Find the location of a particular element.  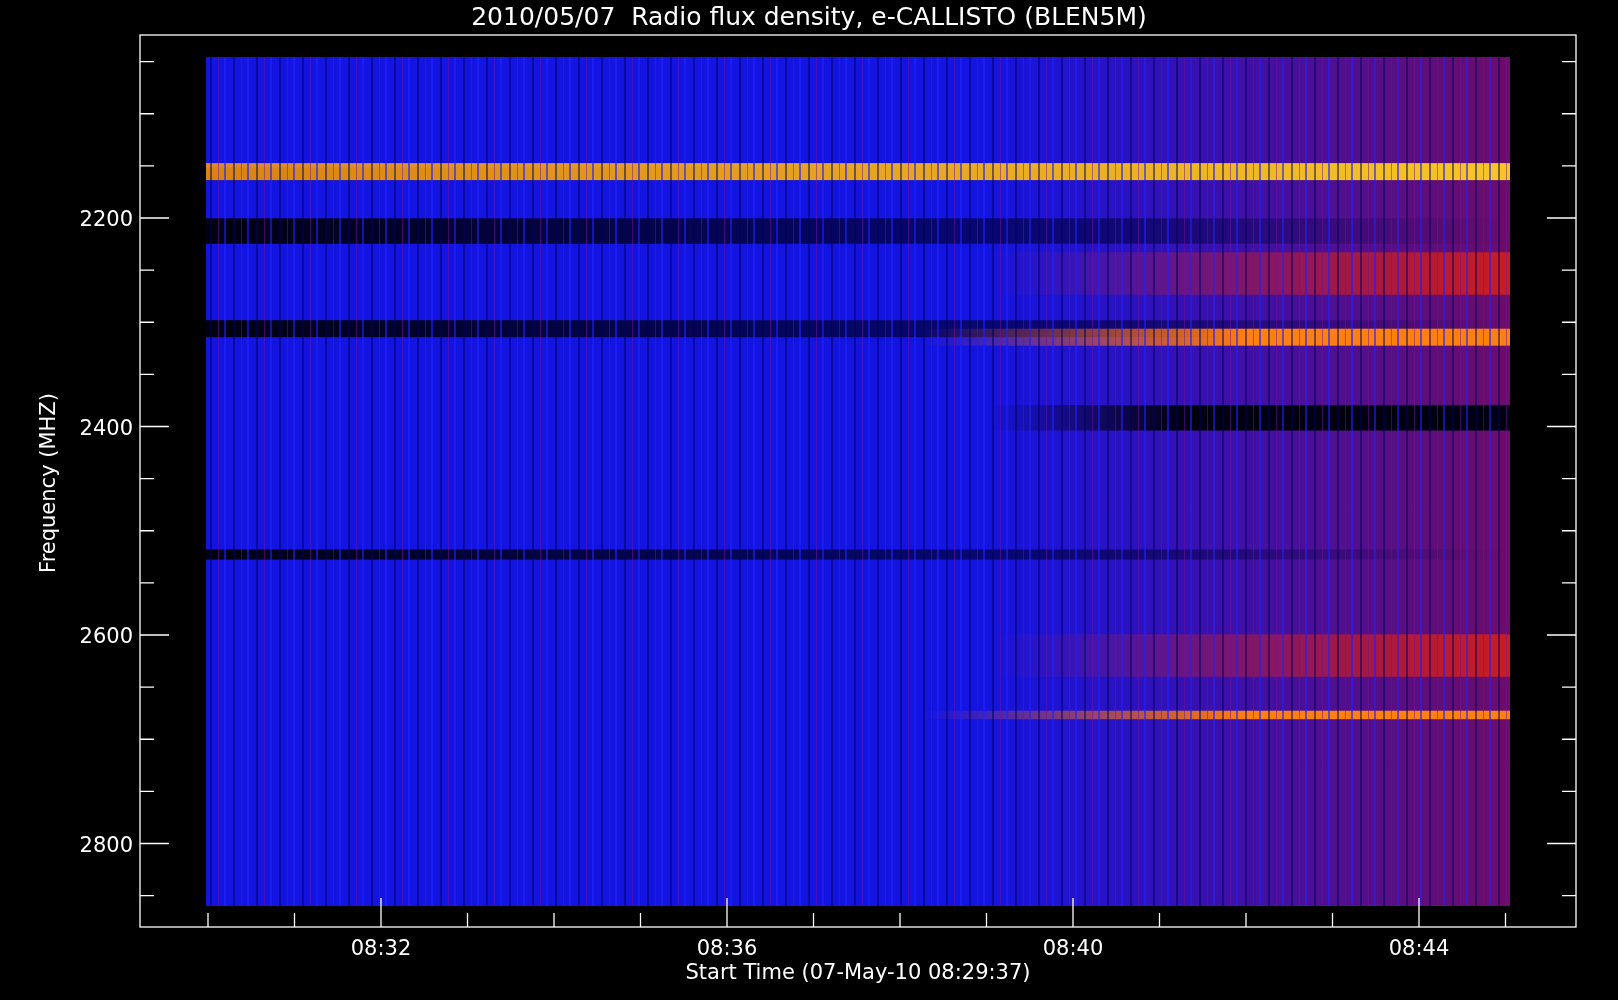

y-tick-label: 2200 is located at coordinates (106, 219).